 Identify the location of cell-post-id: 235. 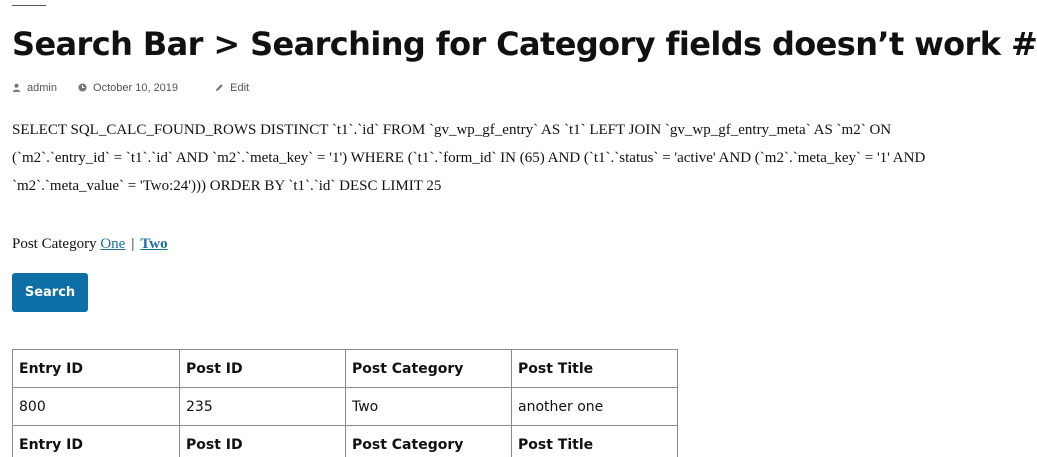
(262, 406).